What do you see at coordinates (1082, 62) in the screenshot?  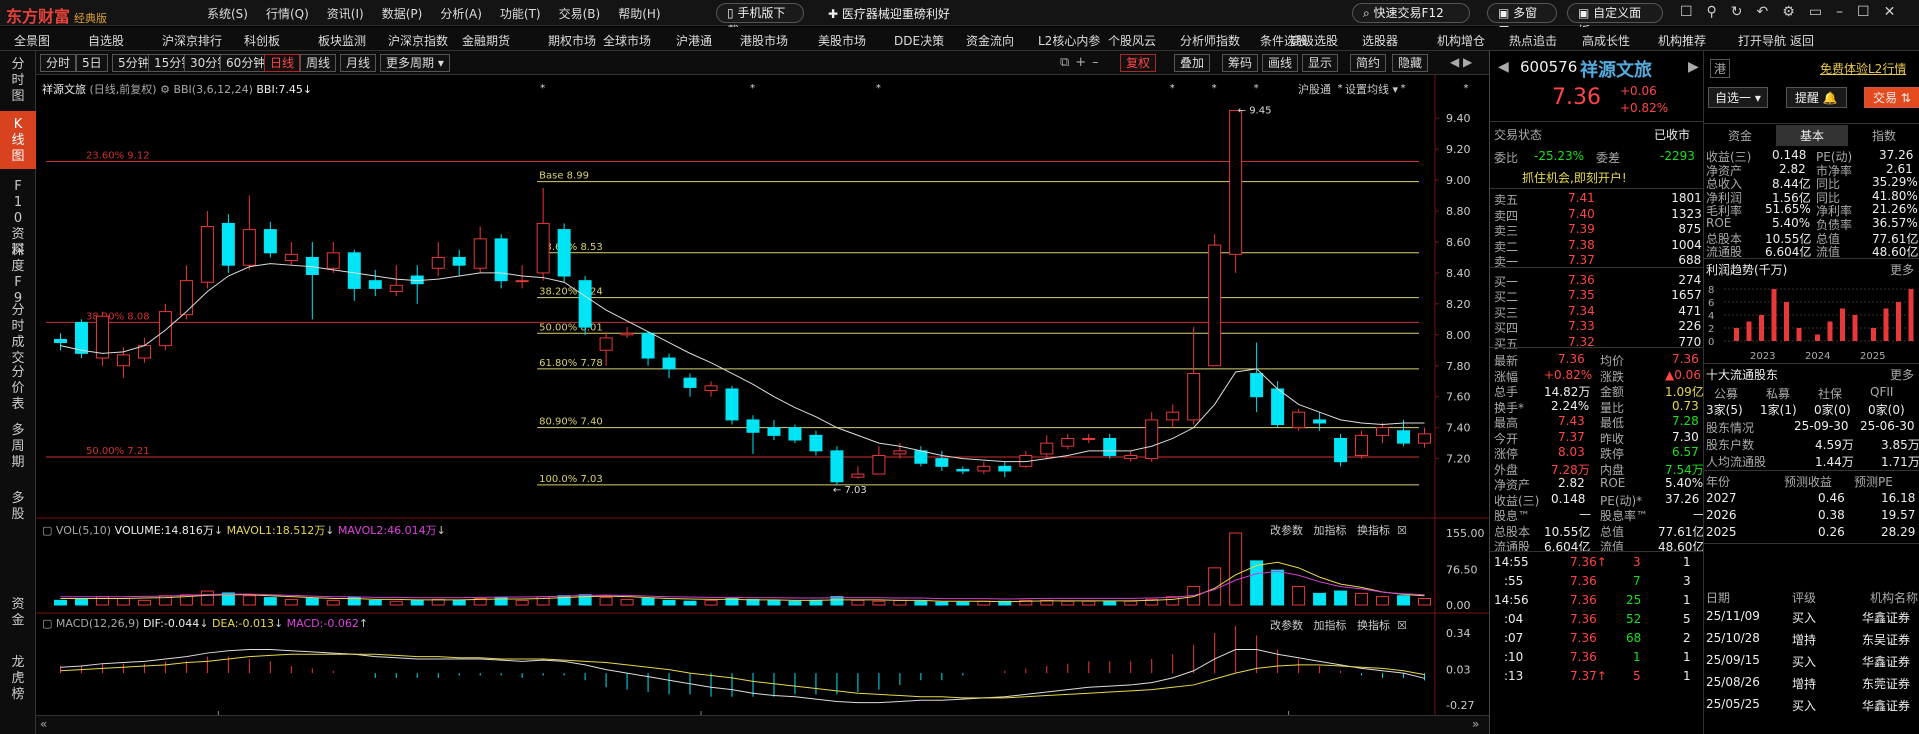 I see `zoom-controls: ⧉+–` at bounding box center [1082, 62].